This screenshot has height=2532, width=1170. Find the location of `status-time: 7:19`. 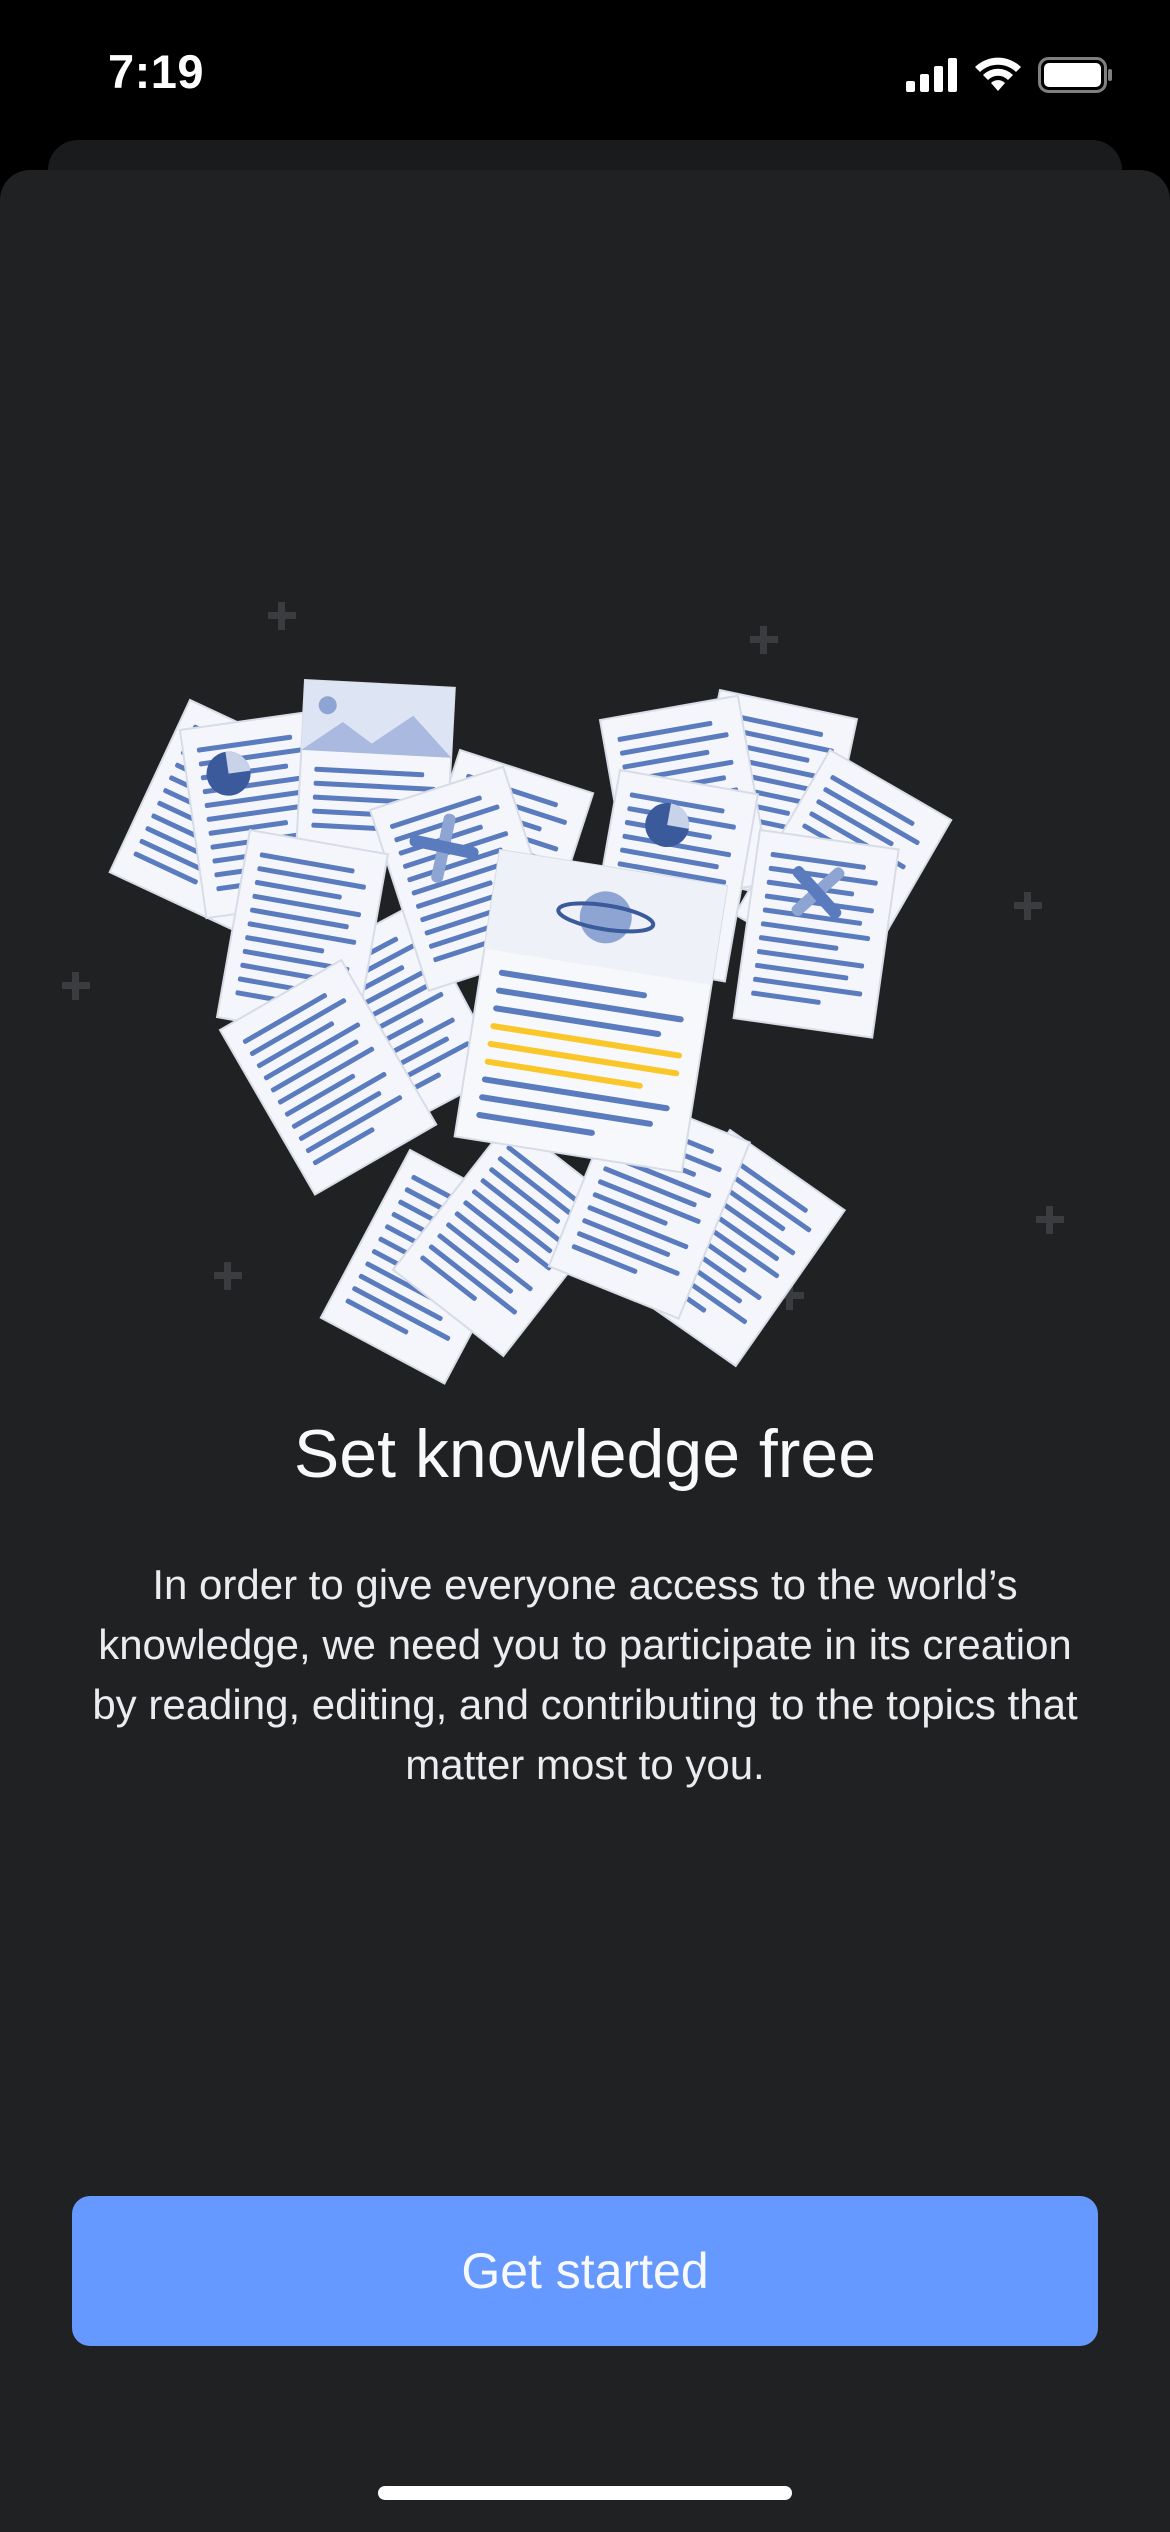

status-time: 7:19 is located at coordinates (156, 71).